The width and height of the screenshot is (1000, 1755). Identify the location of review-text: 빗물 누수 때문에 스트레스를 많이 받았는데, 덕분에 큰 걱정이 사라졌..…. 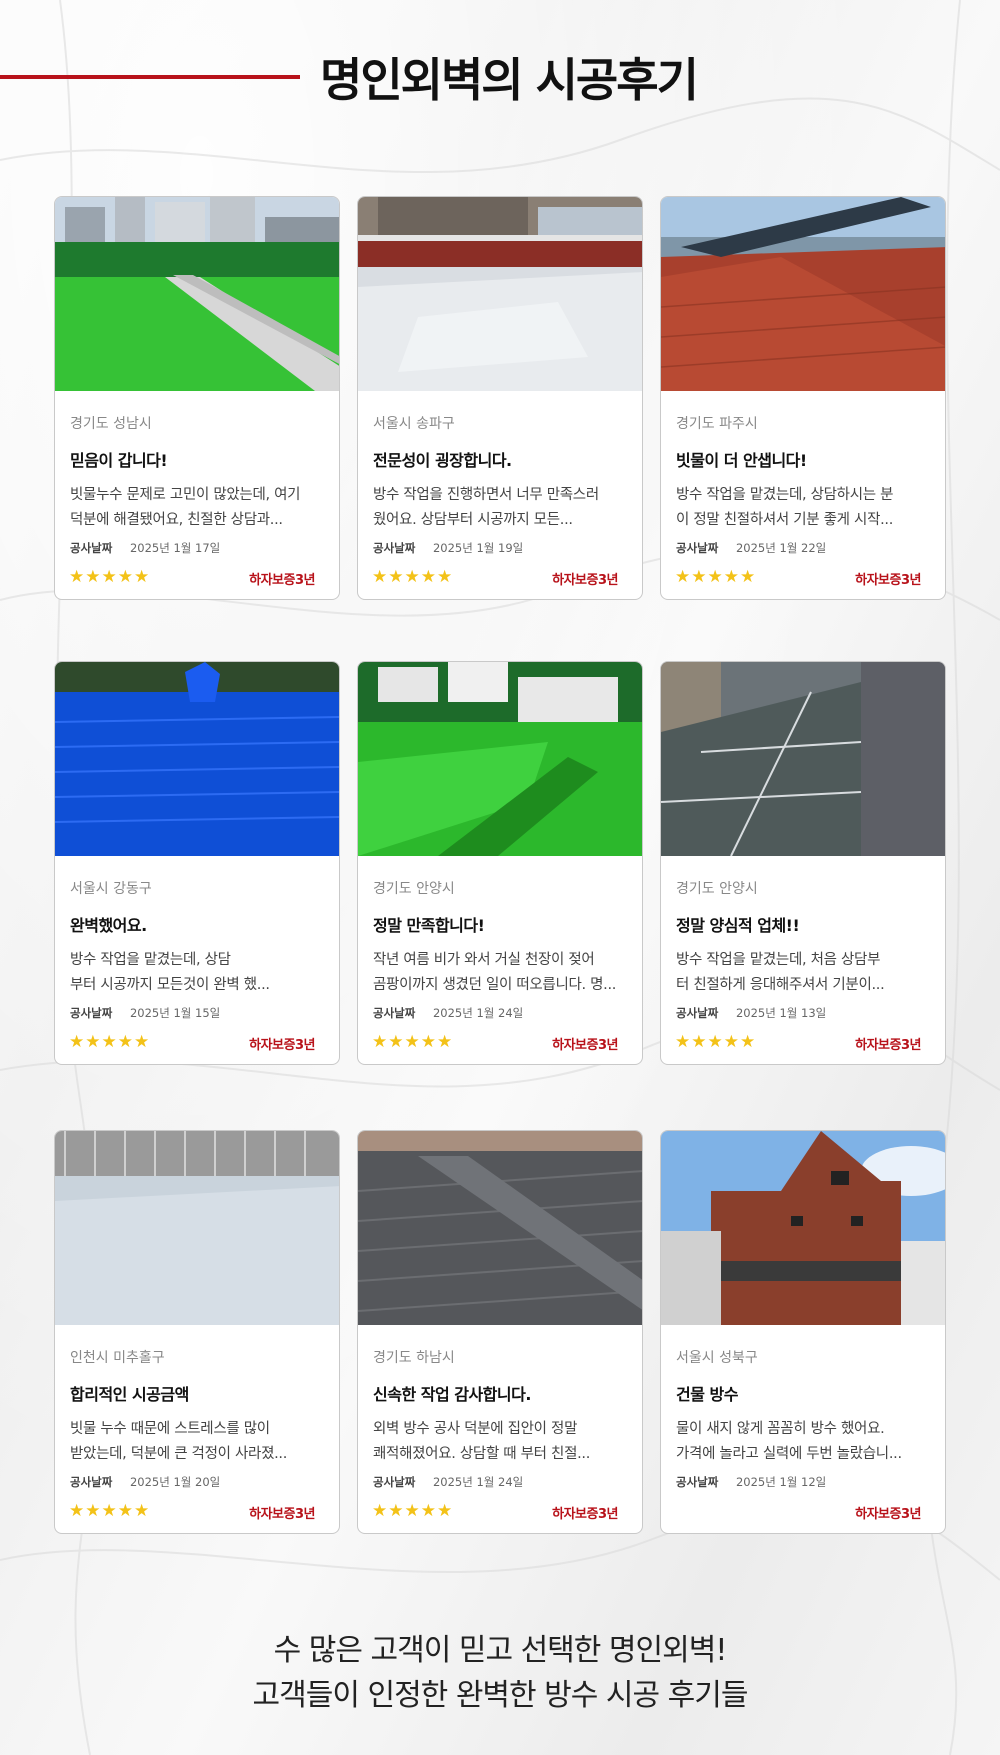
(197, 1442).